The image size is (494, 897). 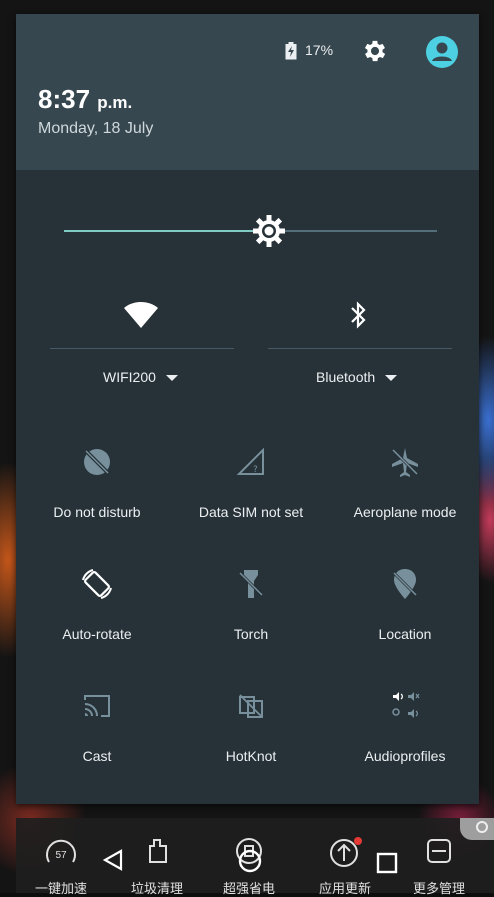 What do you see at coordinates (405, 619) in the screenshot?
I see `tile-location: Location` at bounding box center [405, 619].